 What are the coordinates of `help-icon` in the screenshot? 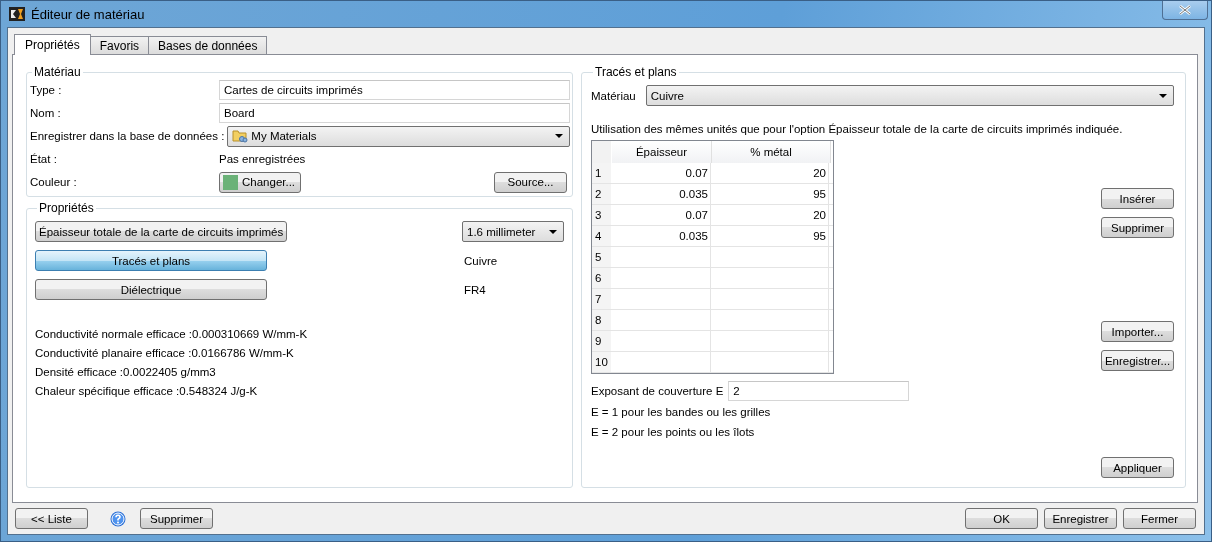 It's located at (118, 518).